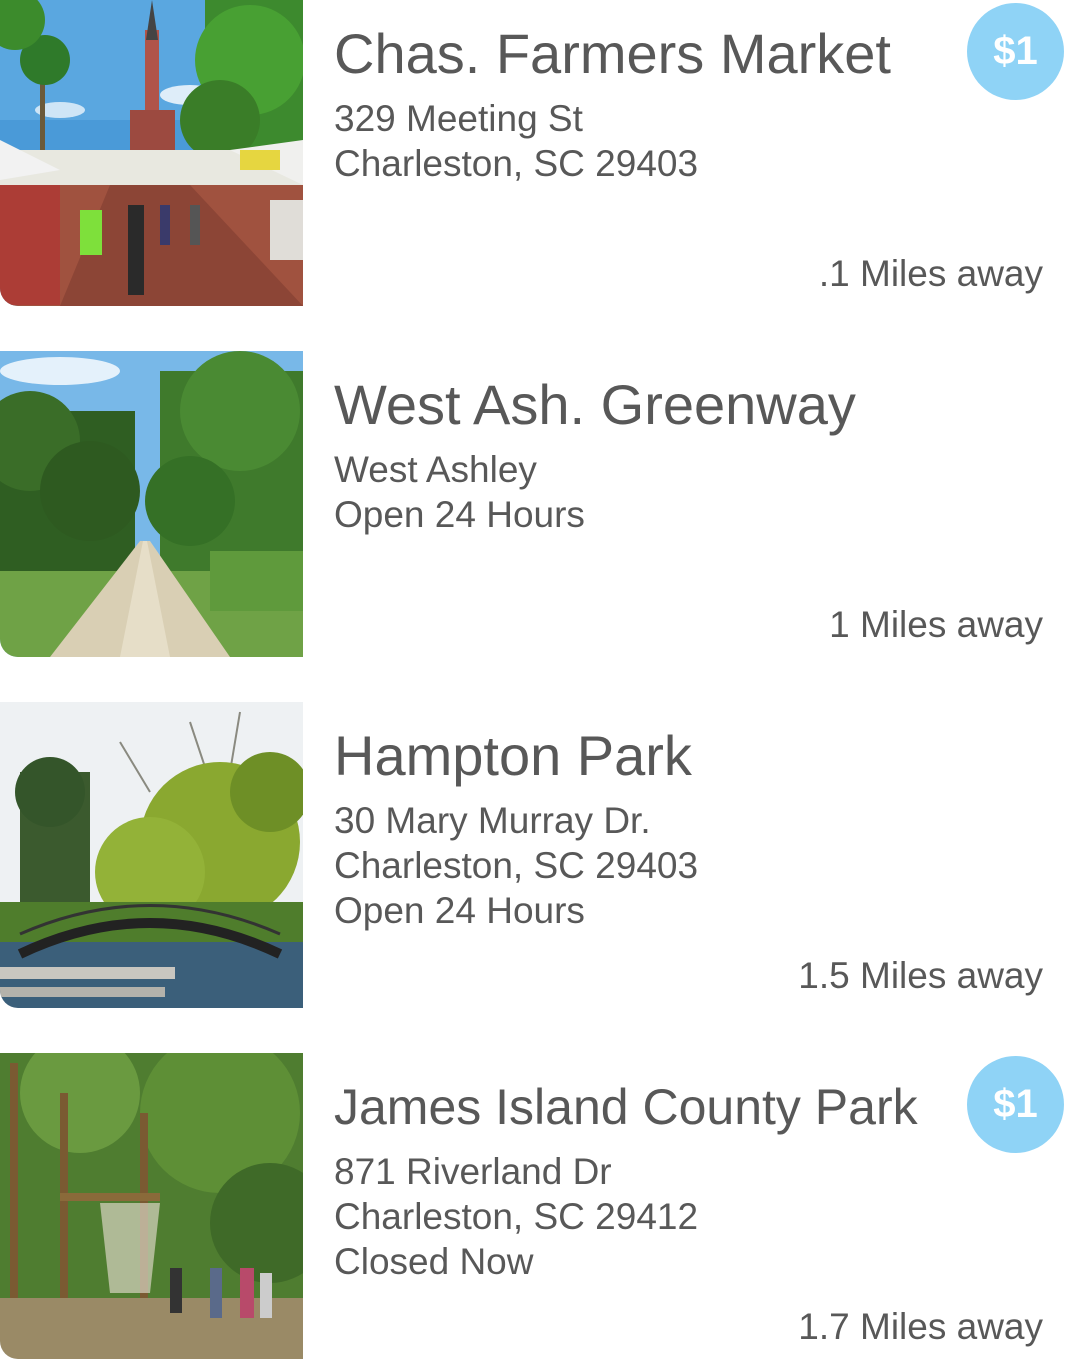 The width and height of the screenshot is (1065, 1359). Describe the element at coordinates (473, 1171) in the screenshot. I see `place-detail-line: 871 Riverland Dr` at that location.